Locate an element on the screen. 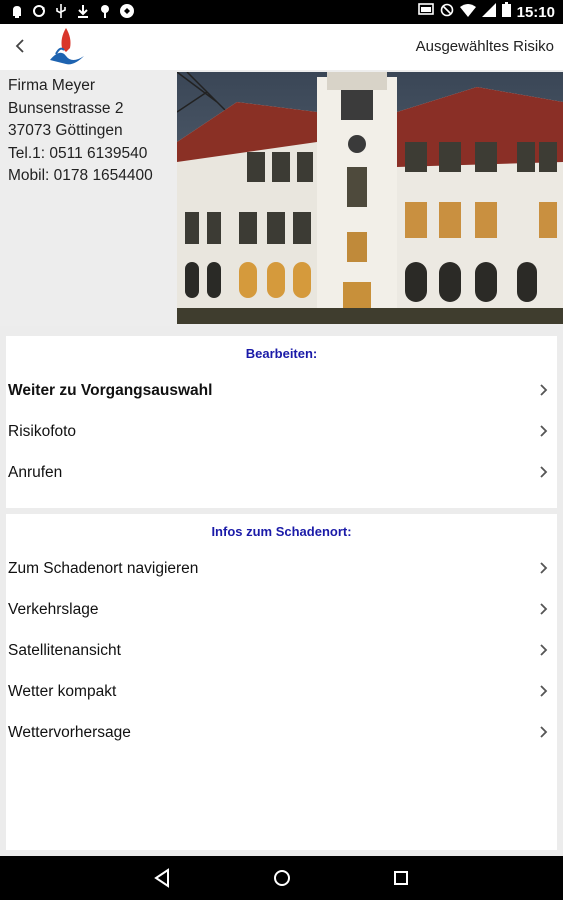 The height and width of the screenshot is (900, 563). list-item-traffic: Verkehrslage is located at coordinates (281, 609).